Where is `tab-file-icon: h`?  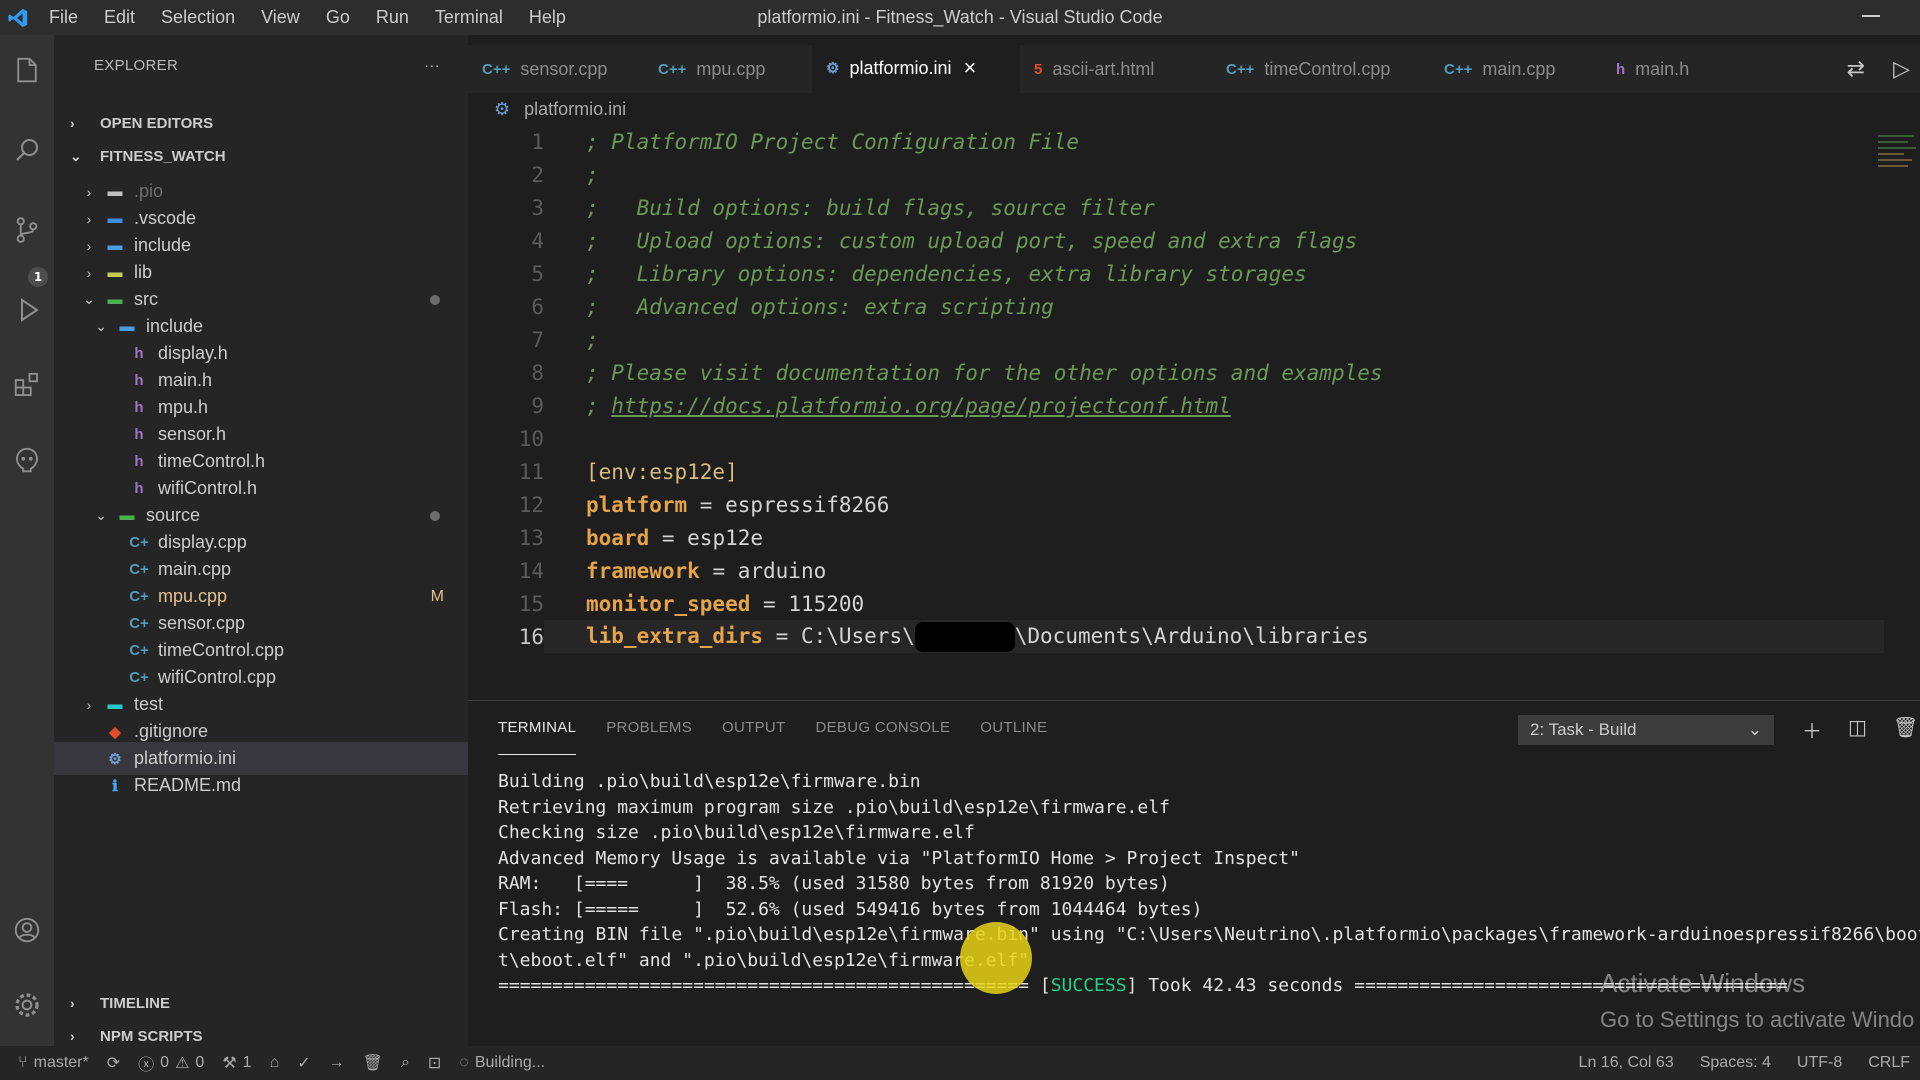
tab-file-icon: h is located at coordinates (1621, 69).